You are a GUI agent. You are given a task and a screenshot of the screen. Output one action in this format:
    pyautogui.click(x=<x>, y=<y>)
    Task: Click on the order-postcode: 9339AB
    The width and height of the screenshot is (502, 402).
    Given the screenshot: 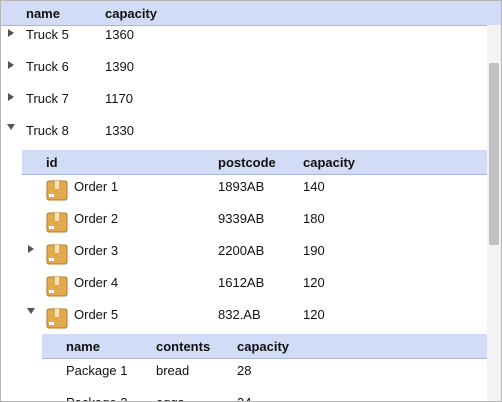 What is the action you would take?
    pyautogui.click(x=241, y=218)
    